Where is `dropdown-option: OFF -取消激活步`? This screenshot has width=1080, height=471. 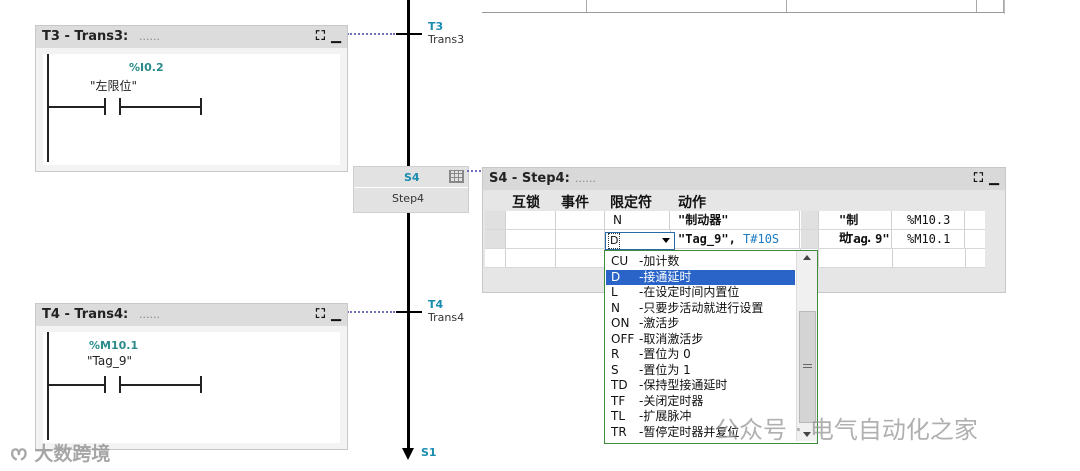
dropdown-option: OFF -取消激活步 is located at coordinates (700, 339).